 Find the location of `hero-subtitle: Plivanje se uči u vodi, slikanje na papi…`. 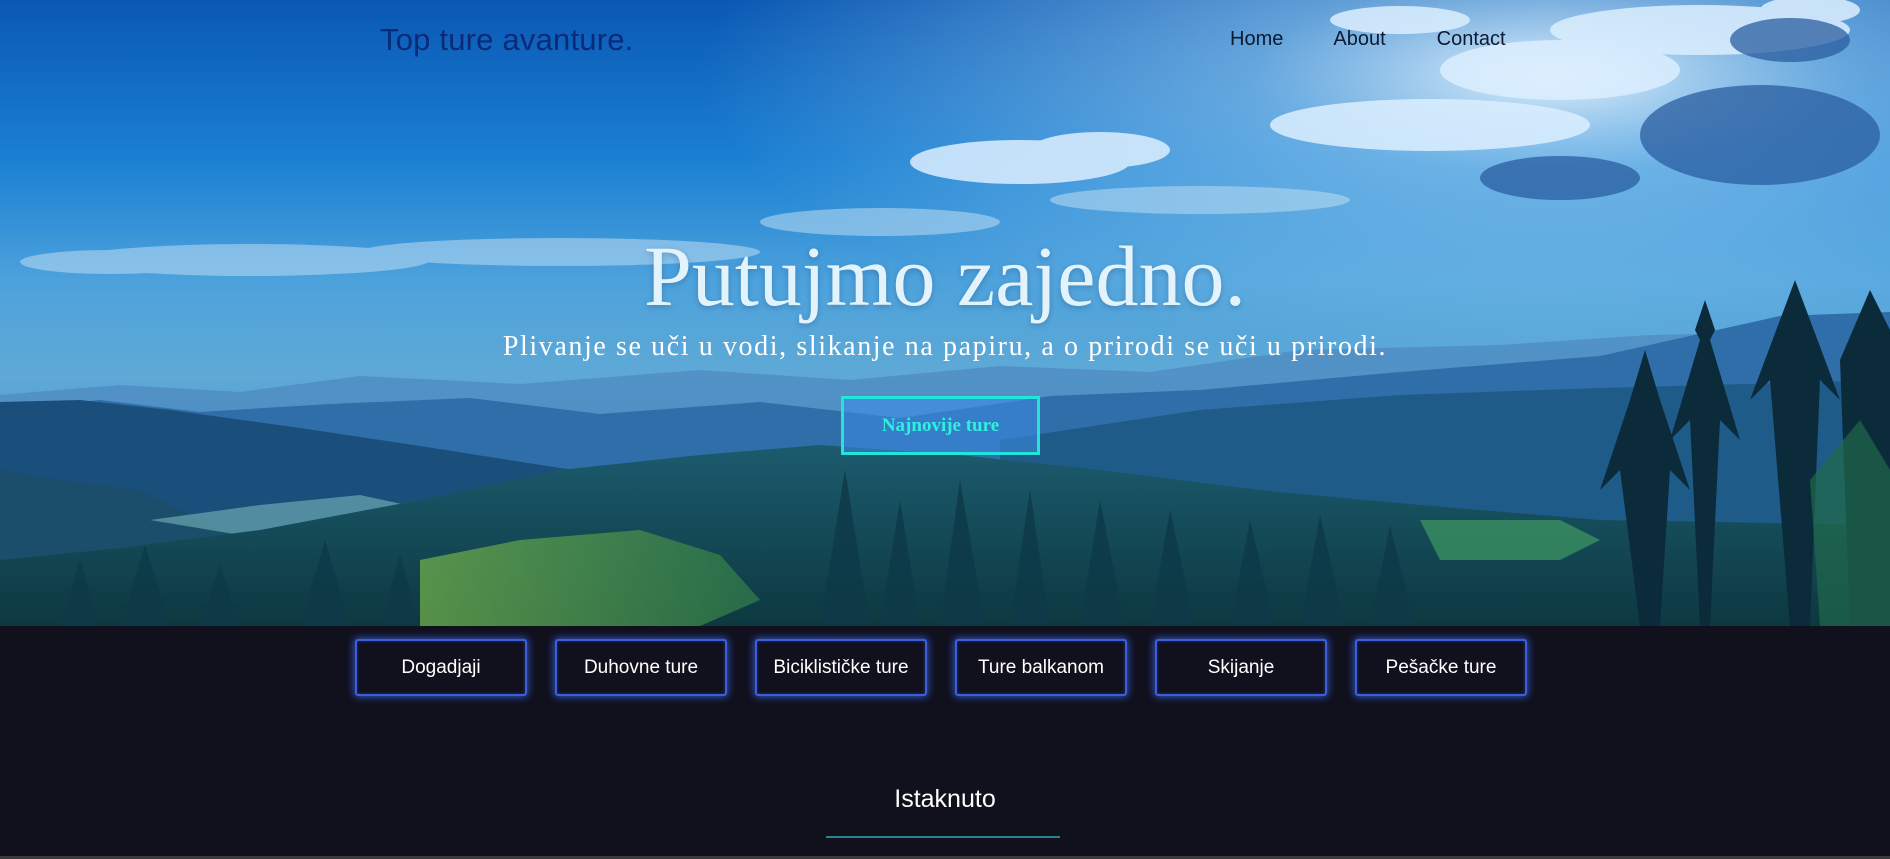

hero-subtitle: Plivanje se uči u vodi, slikanje na papi… is located at coordinates (945, 346).